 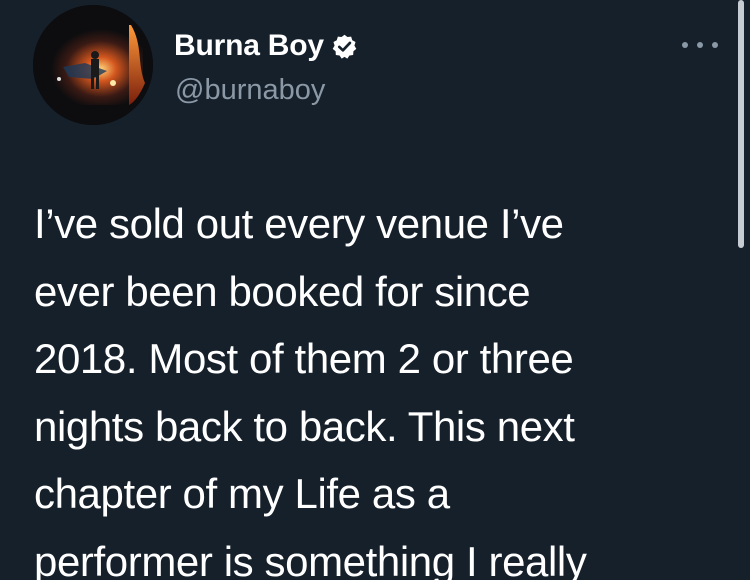 What do you see at coordinates (741, 124) in the screenshot?
I see `scrollbar` at bounding box center [741, 124].